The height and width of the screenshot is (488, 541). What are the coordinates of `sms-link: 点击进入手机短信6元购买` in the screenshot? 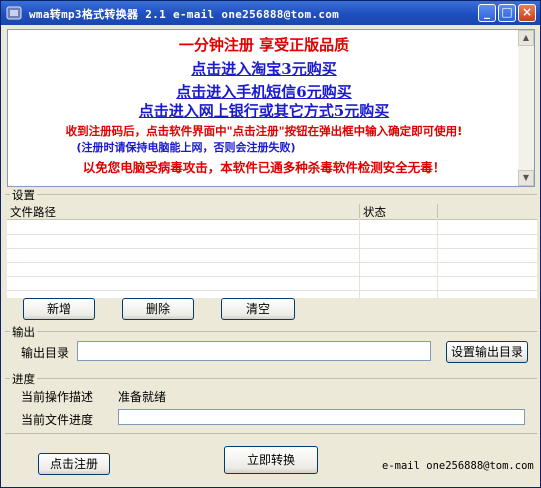 It's located at (263, 92).